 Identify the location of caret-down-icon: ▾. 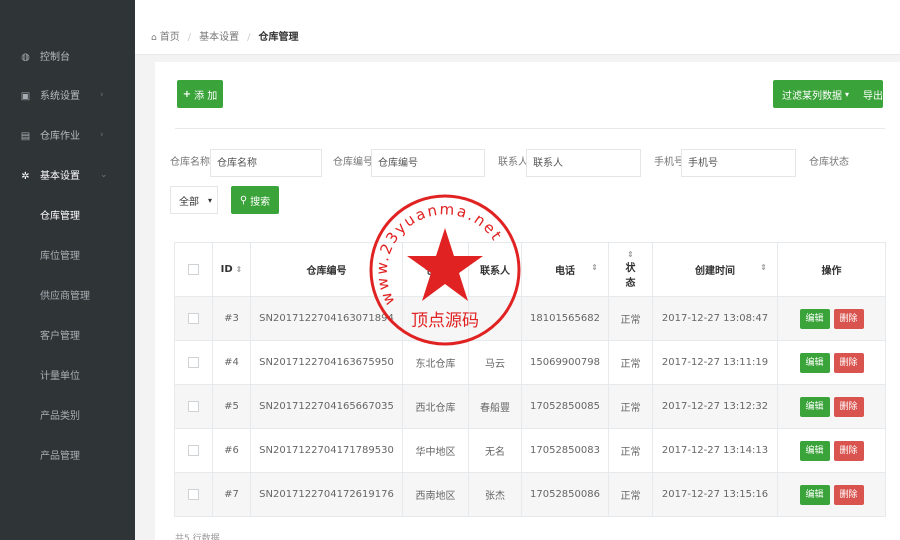
(209, 200).